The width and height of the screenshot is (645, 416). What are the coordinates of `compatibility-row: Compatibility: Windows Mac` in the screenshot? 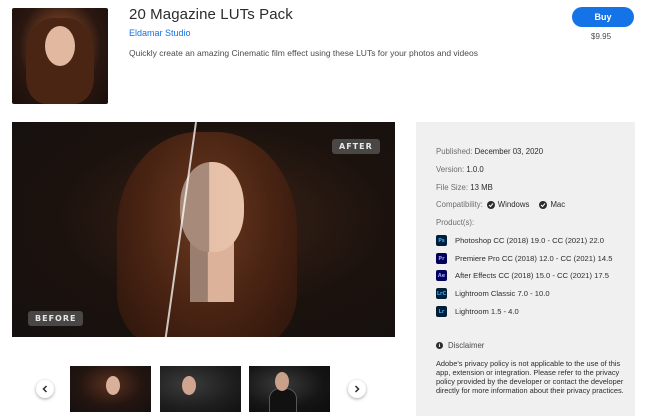 It's located at (500, 204).